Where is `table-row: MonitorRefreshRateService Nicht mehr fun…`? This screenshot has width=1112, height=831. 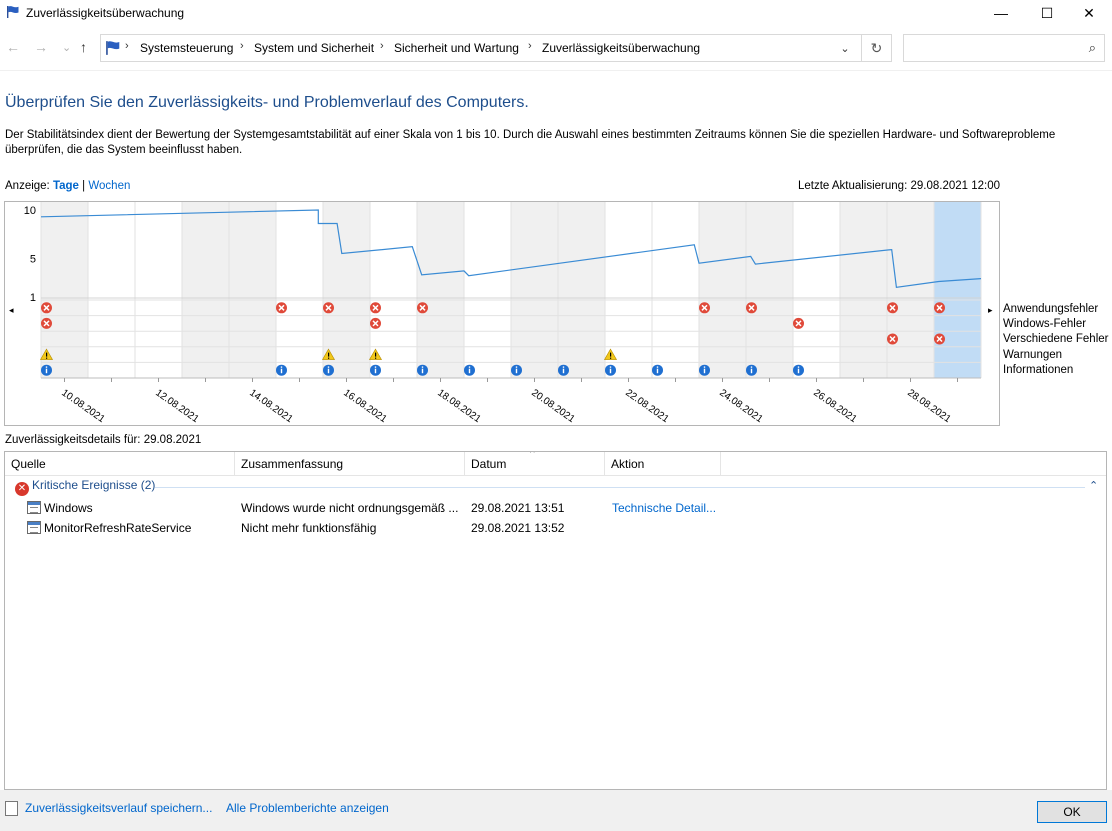 table-row: MonitorRefreshRateService Nicht mehr fun… is located at coordinates (555, 528).